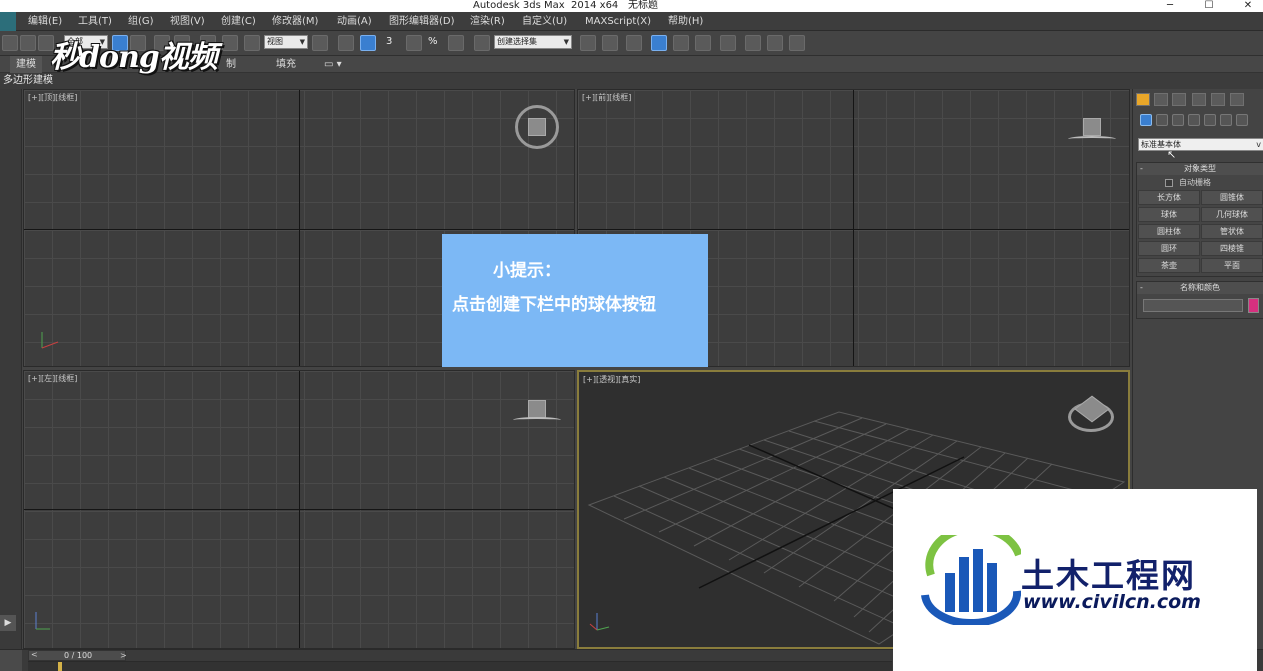  What do you see at coordinates (123, 655) in the screenshot?
I see `next-frame-button: >` at bounding box center [123, 655].